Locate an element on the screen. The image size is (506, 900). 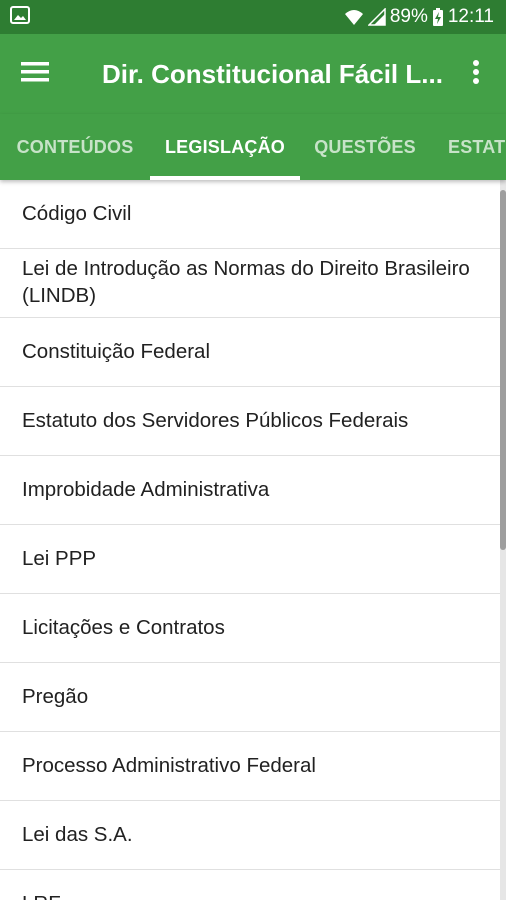
menu-button is located at coordinates (35, 74).